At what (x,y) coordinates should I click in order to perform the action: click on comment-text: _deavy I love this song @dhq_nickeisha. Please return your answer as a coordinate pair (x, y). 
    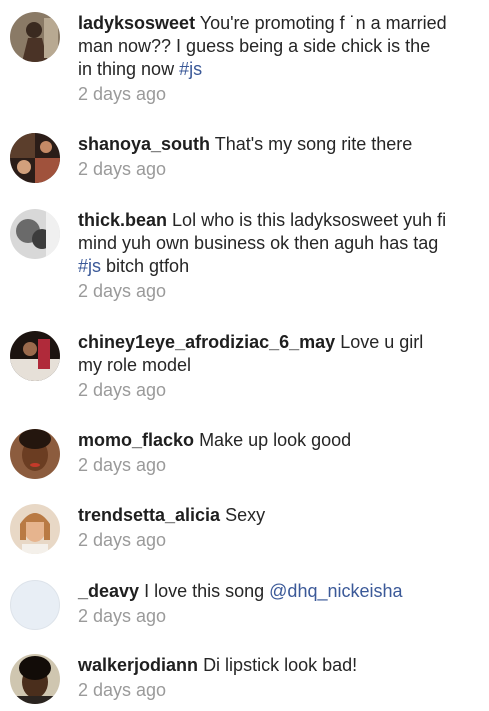
    Looking at the image, I should click on (263, 591).